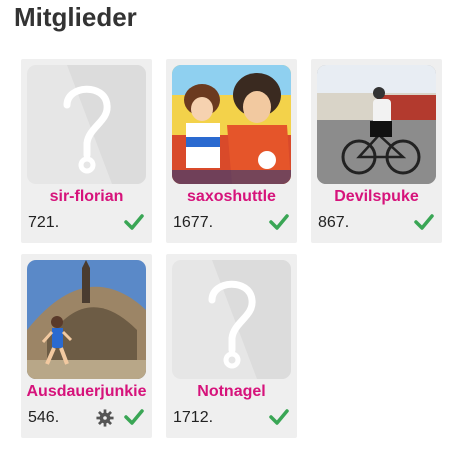  Describe the element at coordinates (376, 197) in the screenshot. I see `member-name-link: Devilspuke` at that location.